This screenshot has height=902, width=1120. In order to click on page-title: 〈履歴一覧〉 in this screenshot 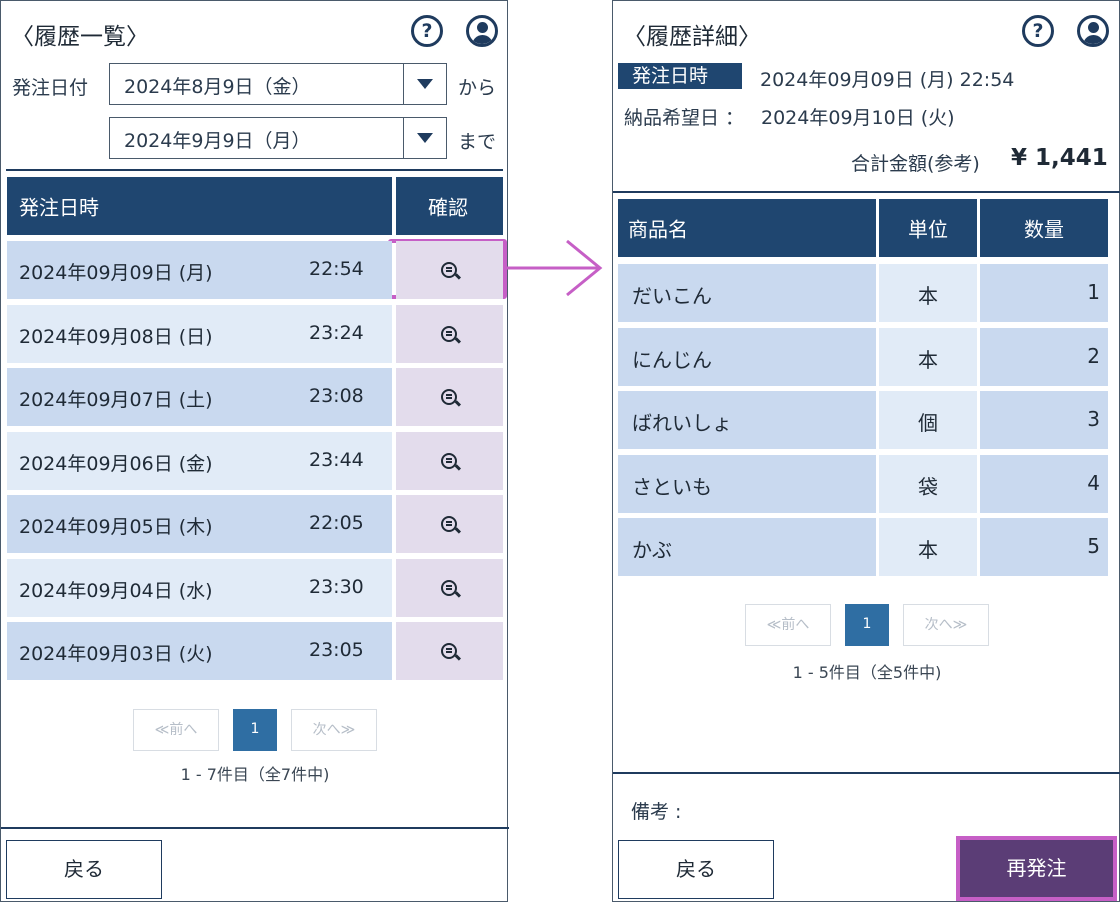, I will do `click(80, 37)`.